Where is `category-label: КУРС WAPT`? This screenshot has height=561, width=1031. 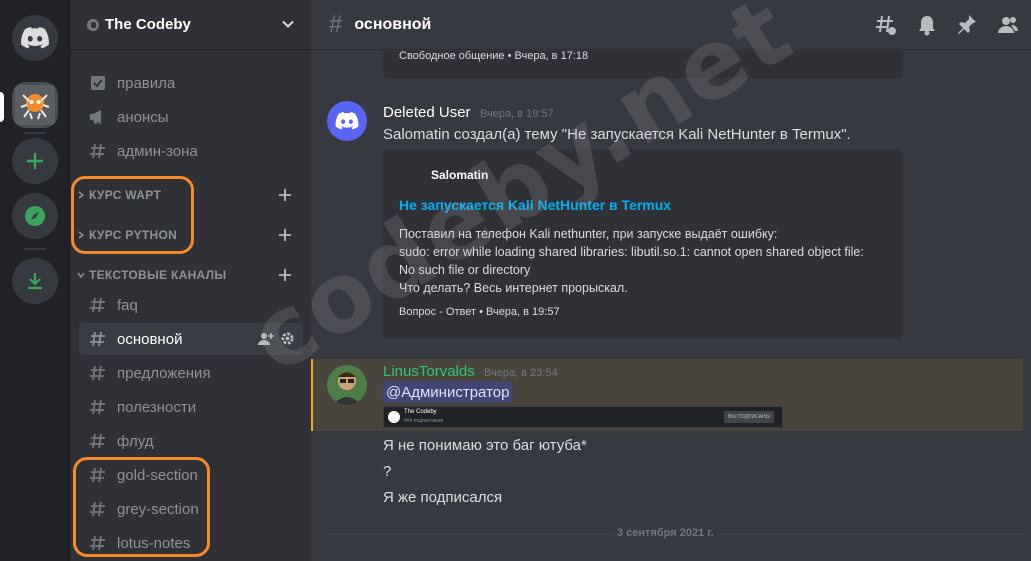 category-label: КУРС WAPT is located at coordinates (125, 195).